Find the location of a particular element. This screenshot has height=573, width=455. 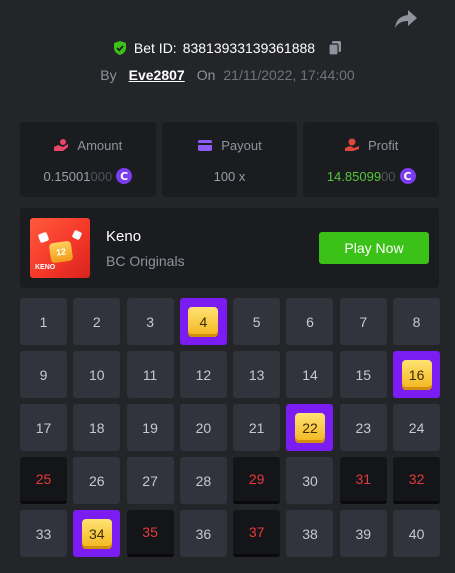

keno-cell-28: 28 is located at coordinates (203, 480).